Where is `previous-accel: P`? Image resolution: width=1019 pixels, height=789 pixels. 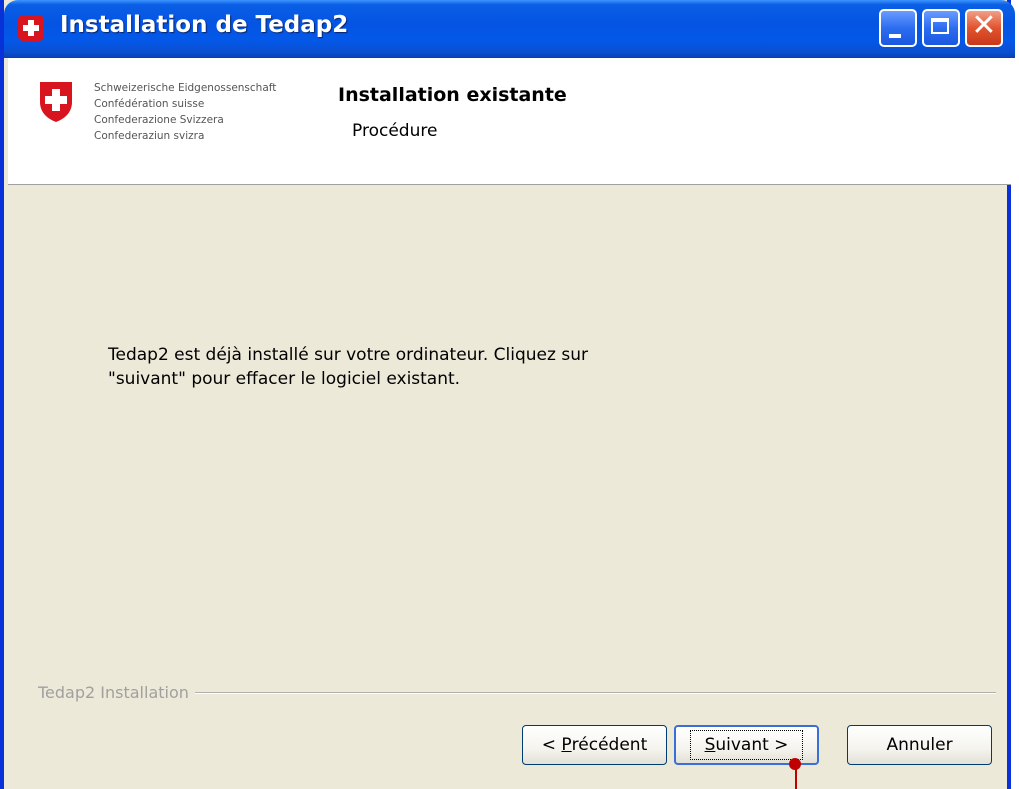 previous-accel: P is located at coordinates (566, 745).